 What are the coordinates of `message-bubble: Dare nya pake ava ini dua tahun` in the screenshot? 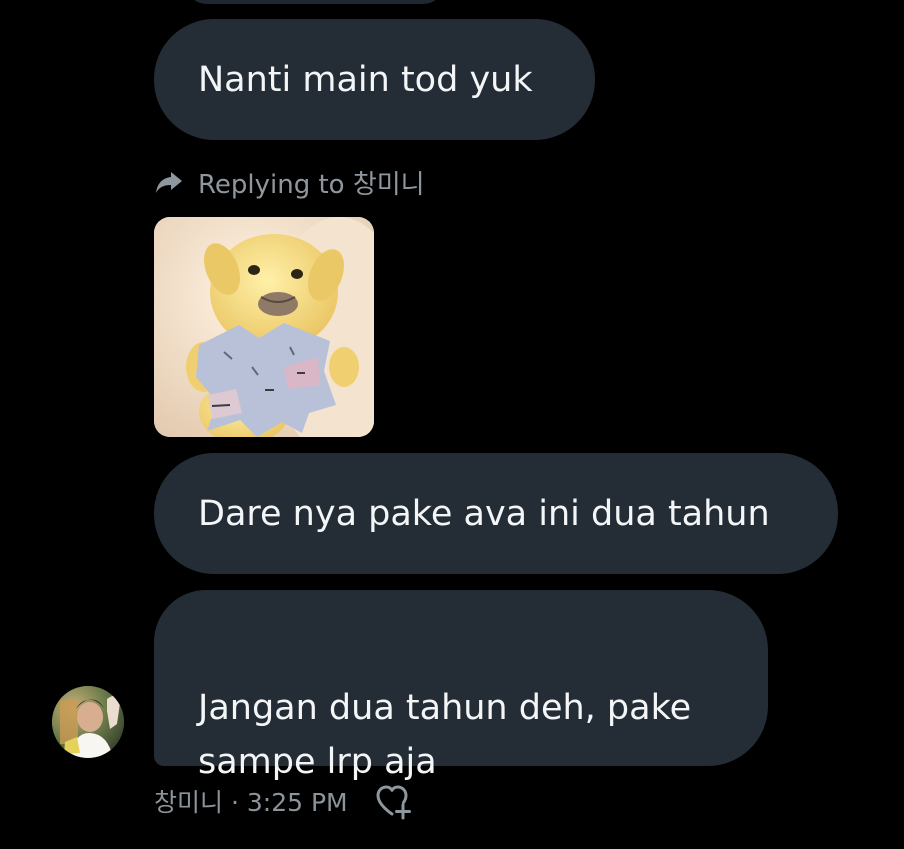 It's located at (496, 513).